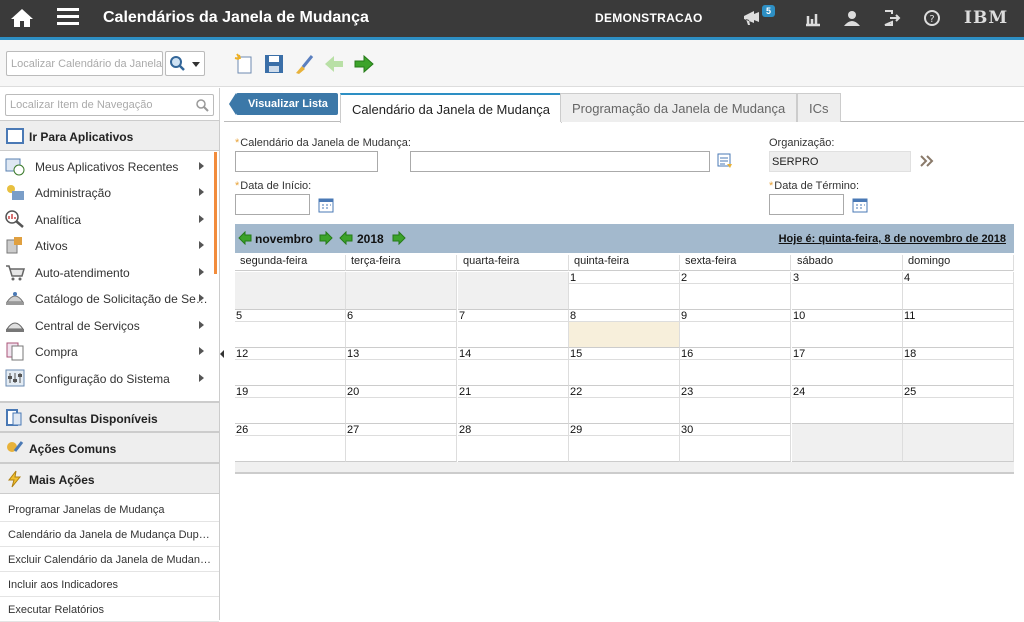  What do you see at coordinates (927, 161) in the screenshot?
I see `detail-menu-icon` at bounding box center [927, 161].